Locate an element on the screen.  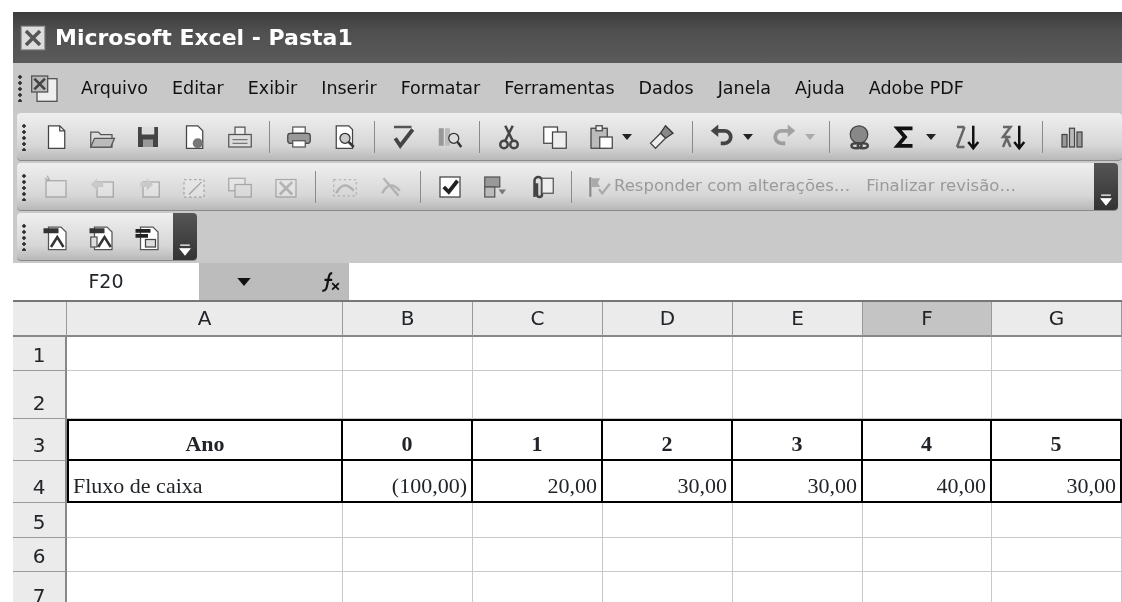
menu-item: Ajuda is located at coordinates (820, 88).